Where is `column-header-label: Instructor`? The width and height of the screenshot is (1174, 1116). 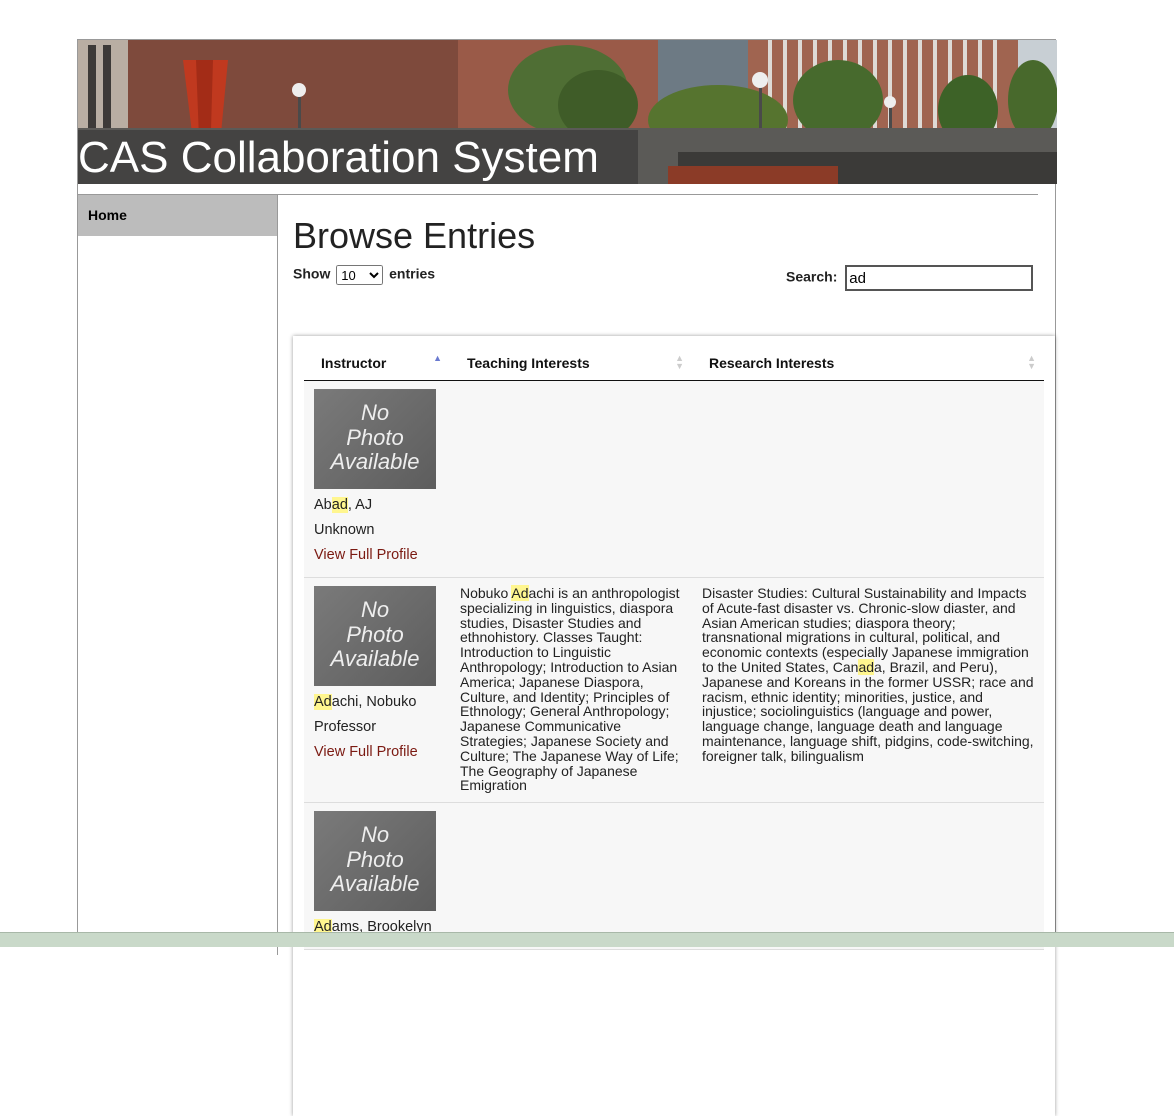 column-header-label: Instructor is located at coordinates (354, 363).